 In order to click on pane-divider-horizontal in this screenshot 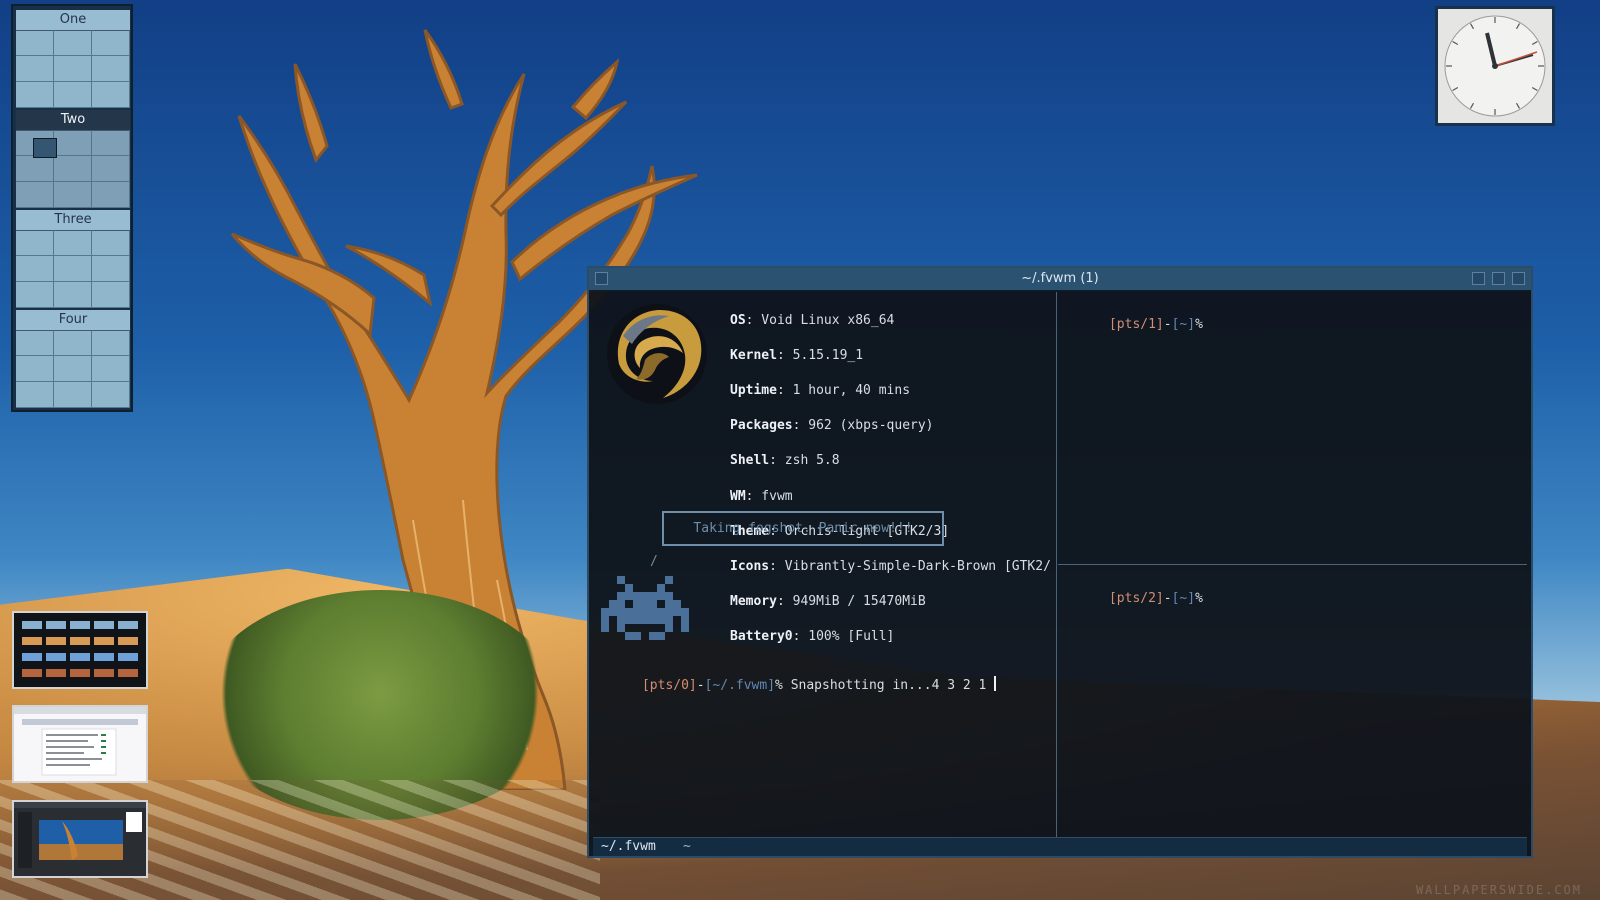, I will do `click(1292, 564)`.